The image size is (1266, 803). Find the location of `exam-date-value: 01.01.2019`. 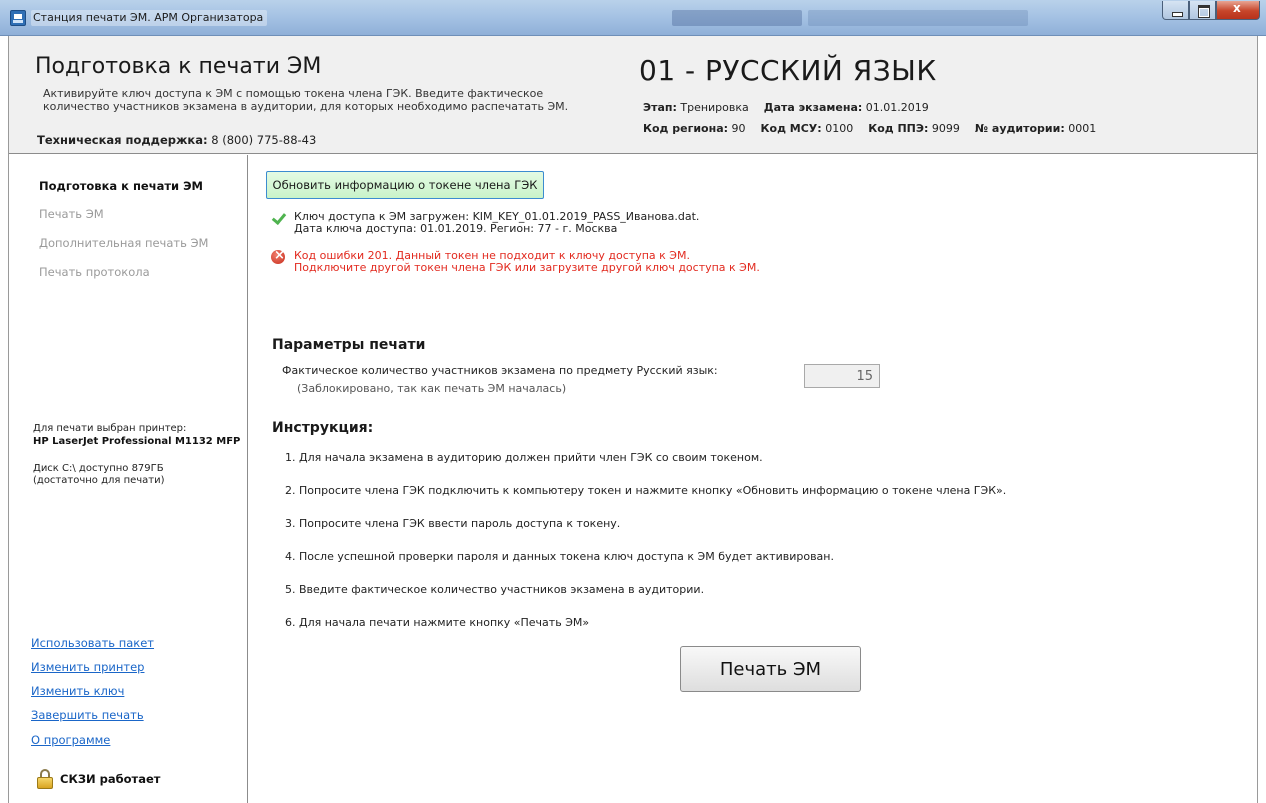

exam-date-value: 01.01.2019 is located at coordinates (897, 107).